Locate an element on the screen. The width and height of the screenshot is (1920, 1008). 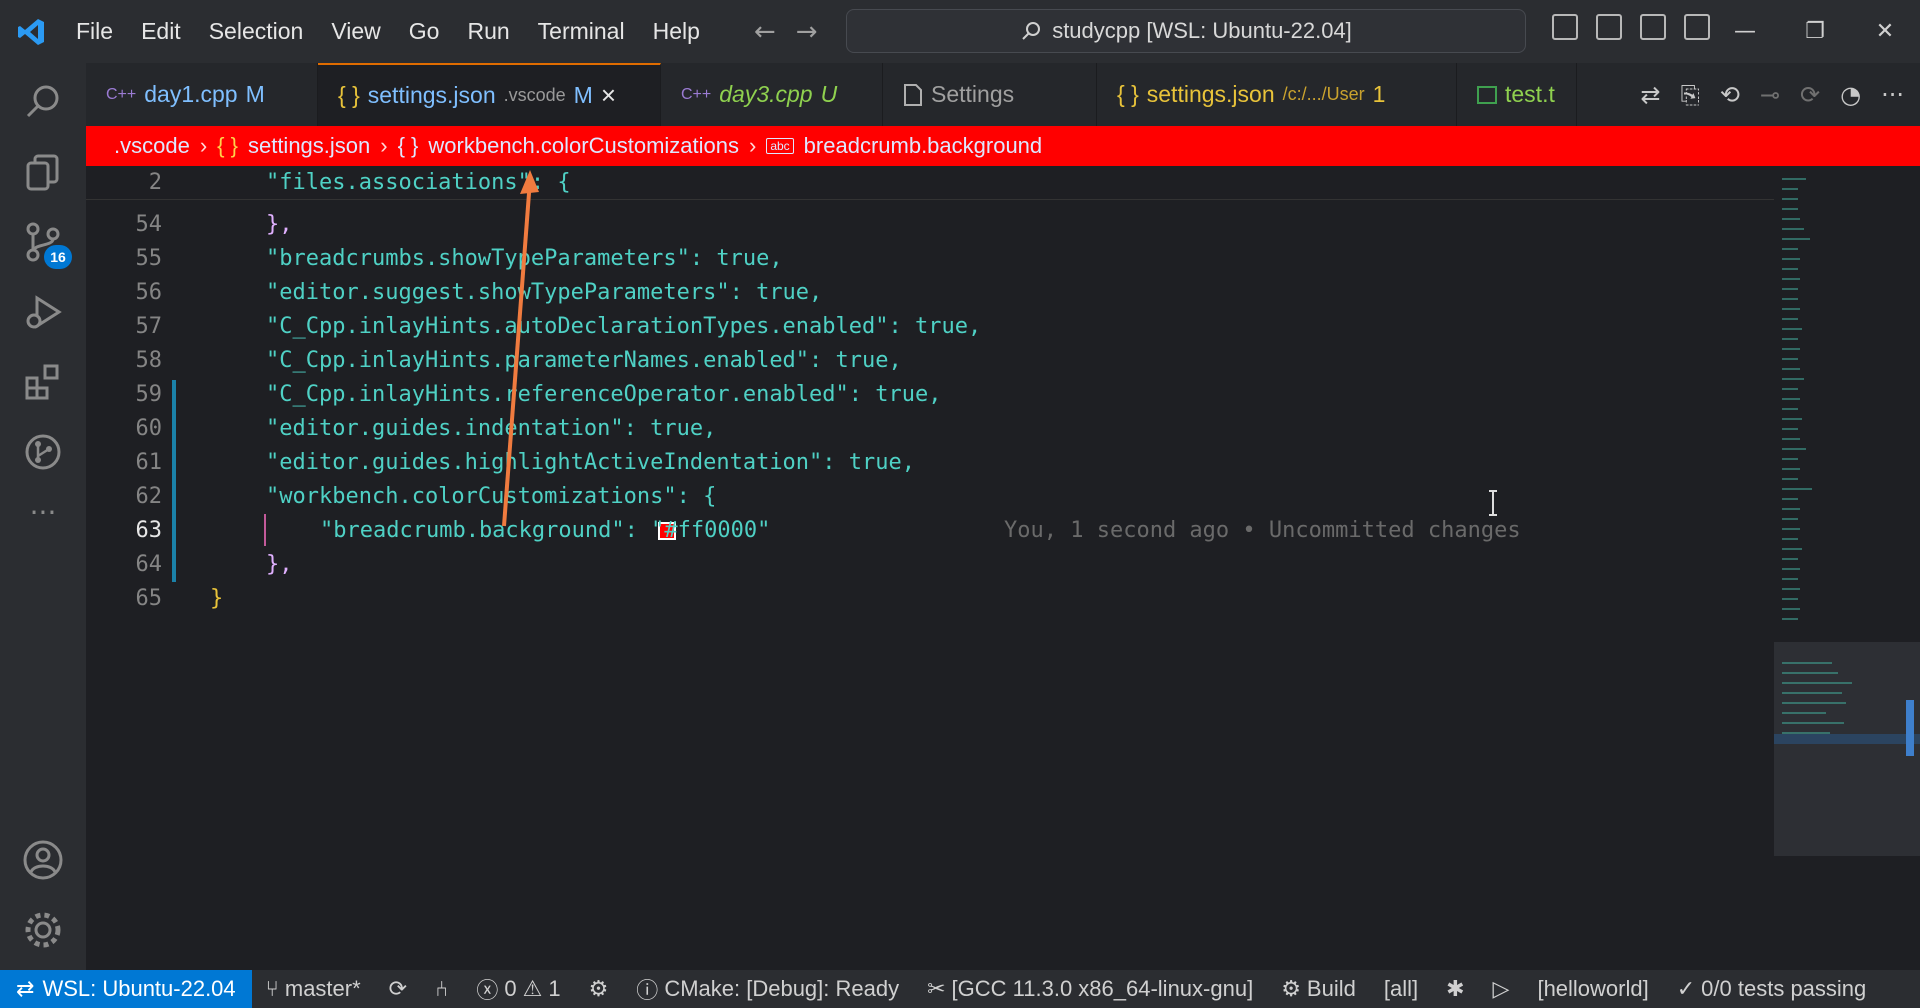
breadcrumb-item-color-customizations: workbench.colorCustomizations is located at coordinates (583, 146).